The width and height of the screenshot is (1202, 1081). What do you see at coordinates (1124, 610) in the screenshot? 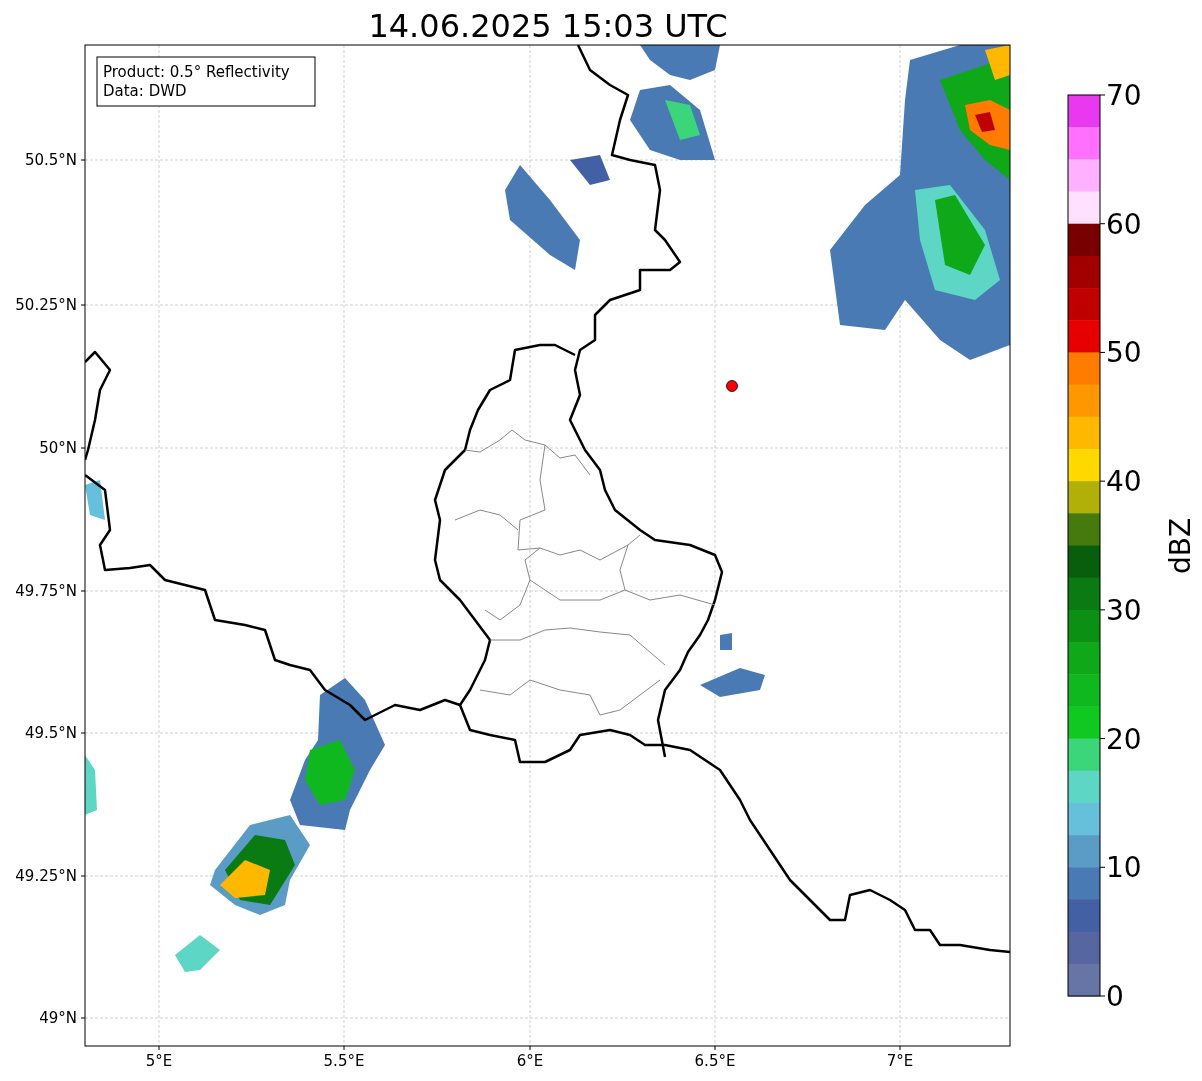
I see `colorbar-tick-label: 30` at bounding box center [1124, 610].